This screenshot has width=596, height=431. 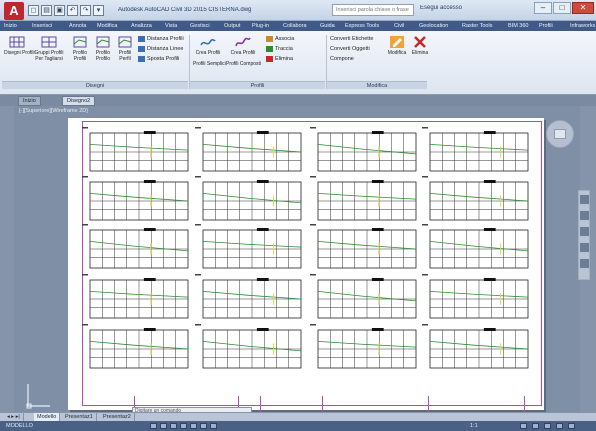 What do you see at coordinates (559, 426) in the screenshot?
I see `fullscreen-icon` at bounding box center [559, 426].